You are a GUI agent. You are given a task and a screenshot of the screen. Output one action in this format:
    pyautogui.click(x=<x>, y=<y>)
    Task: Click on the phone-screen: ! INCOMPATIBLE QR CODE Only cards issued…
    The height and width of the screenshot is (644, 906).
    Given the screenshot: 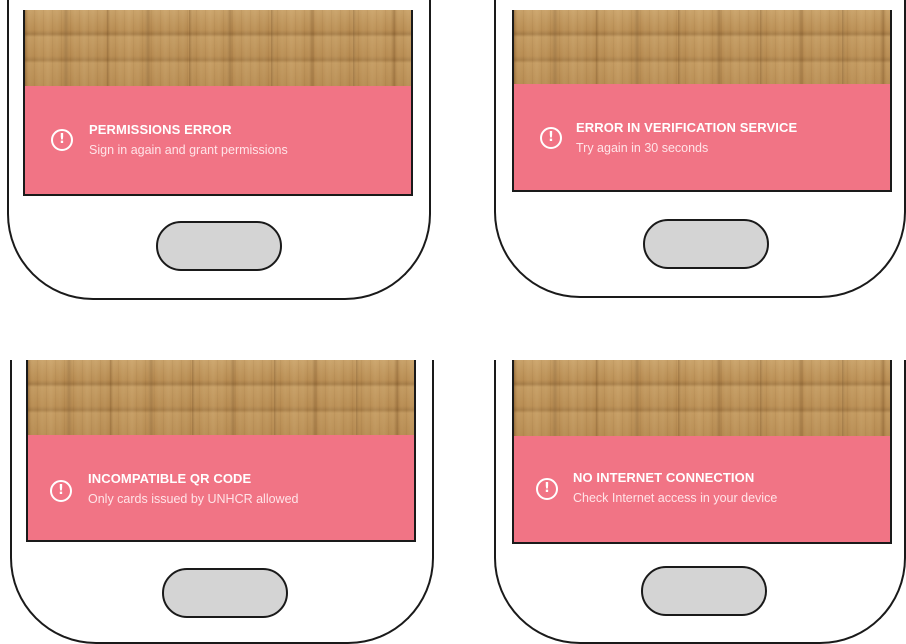 What is the action you would take?
    pyautogui.click(x=221, y=451)
    